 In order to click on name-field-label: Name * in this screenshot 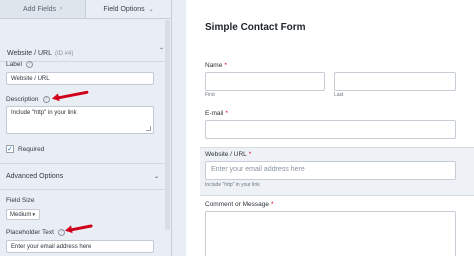, I will do `click(216, 65)`.